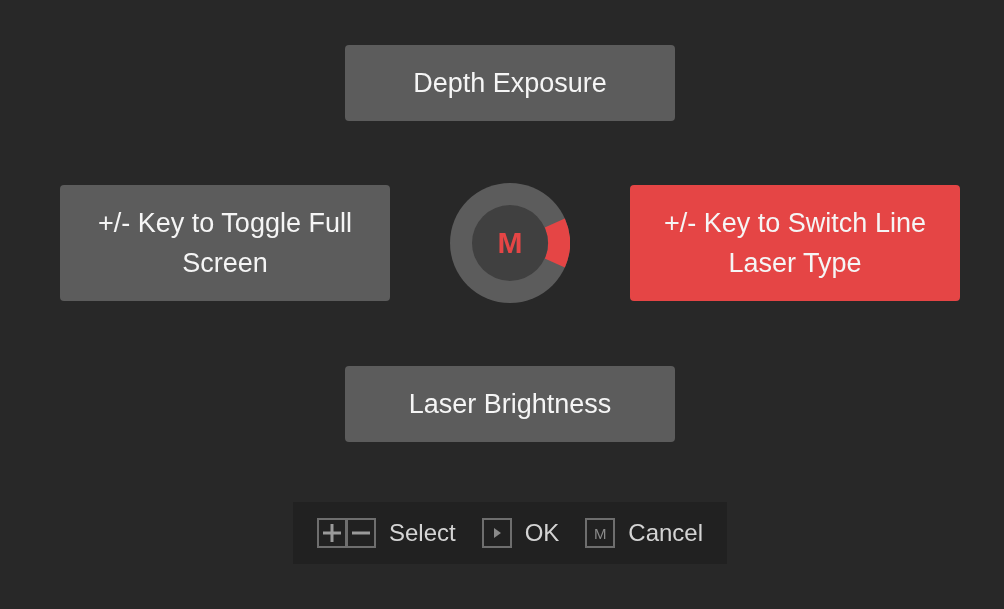 Image resolution: width=1004 pixels, height=609 pixels. I want to click on plus-key-icon, so click(331, 533).